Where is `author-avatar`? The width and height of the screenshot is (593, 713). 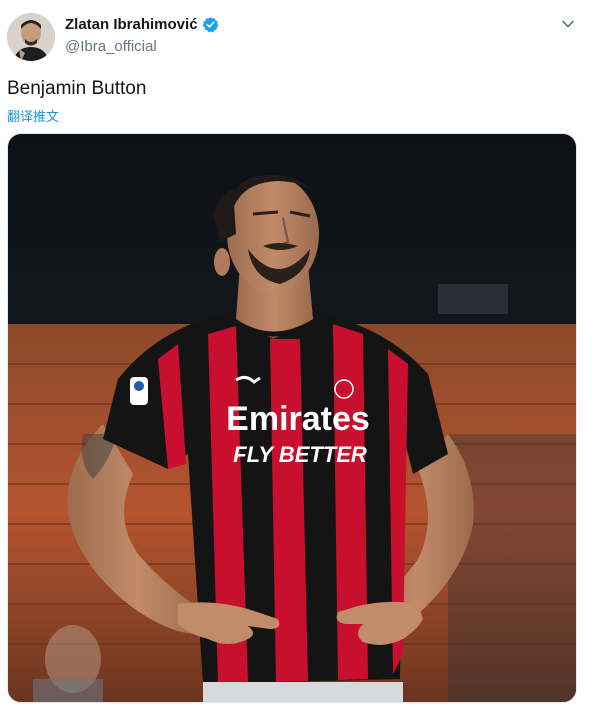 author-avatar is located at coordinates (31, 37).